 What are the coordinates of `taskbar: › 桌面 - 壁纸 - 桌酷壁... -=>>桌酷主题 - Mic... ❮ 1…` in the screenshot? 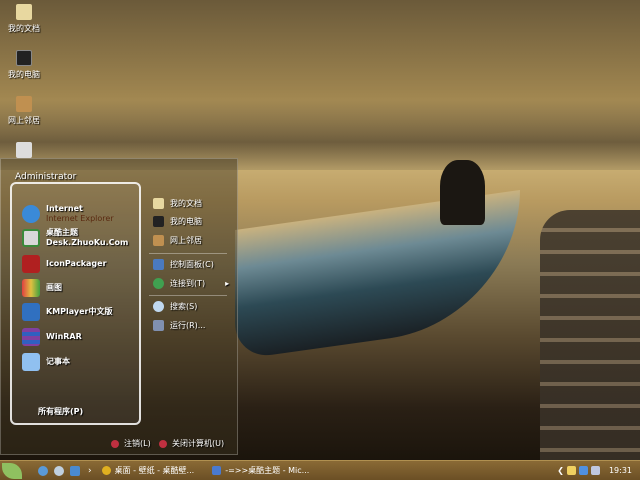 It's located at (320, 470).